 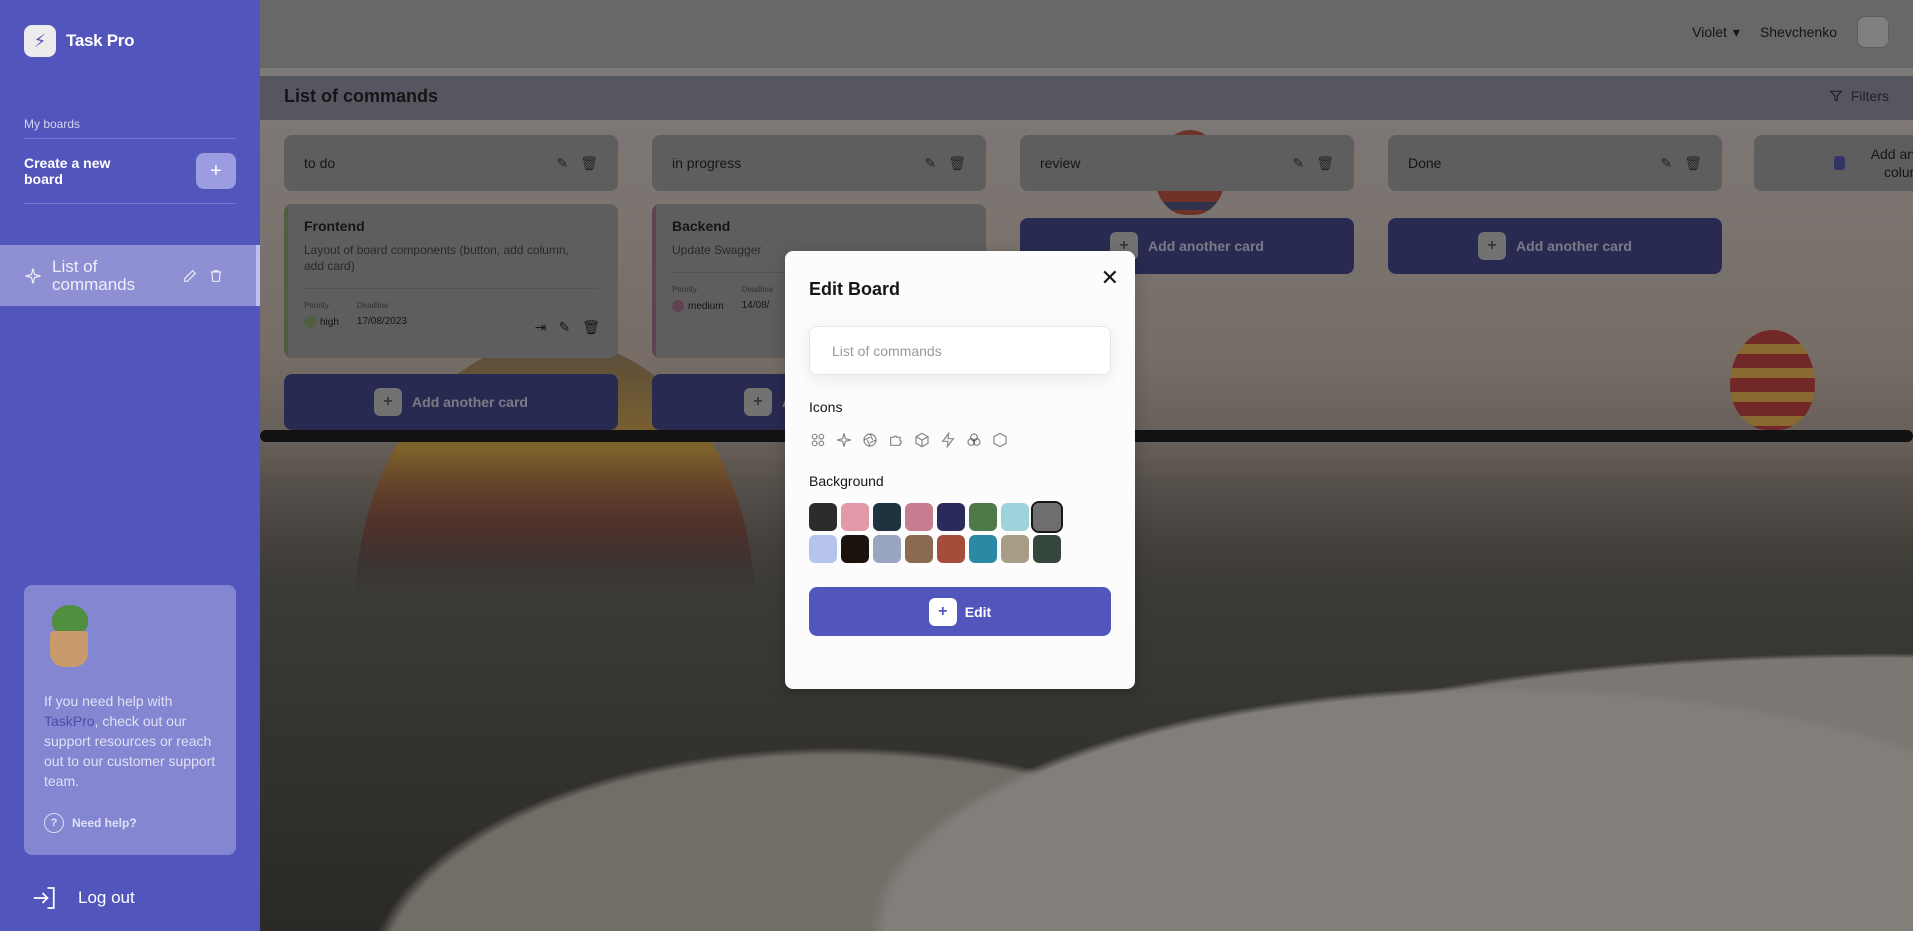 I want to click on close-icon: ✕, so click(x=1110, y=278).